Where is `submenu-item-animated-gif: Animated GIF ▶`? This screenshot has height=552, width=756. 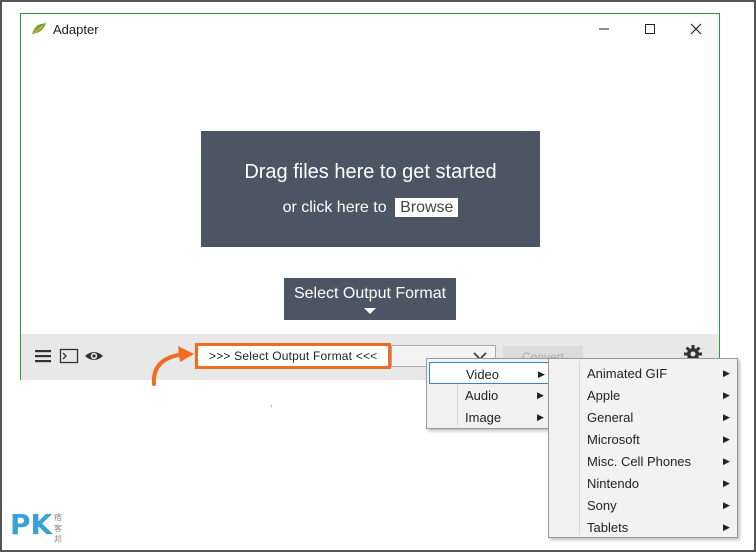
submenu-item-animated-gif: Animated GIF ▶ is located at coordinates (643, 373).